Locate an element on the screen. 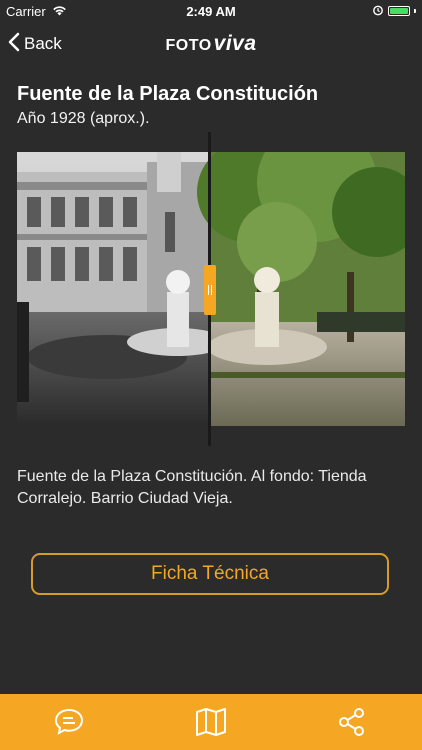 The width and height of the screenshot is (422, 750). chat-icon is located at coordinates (70, 722).